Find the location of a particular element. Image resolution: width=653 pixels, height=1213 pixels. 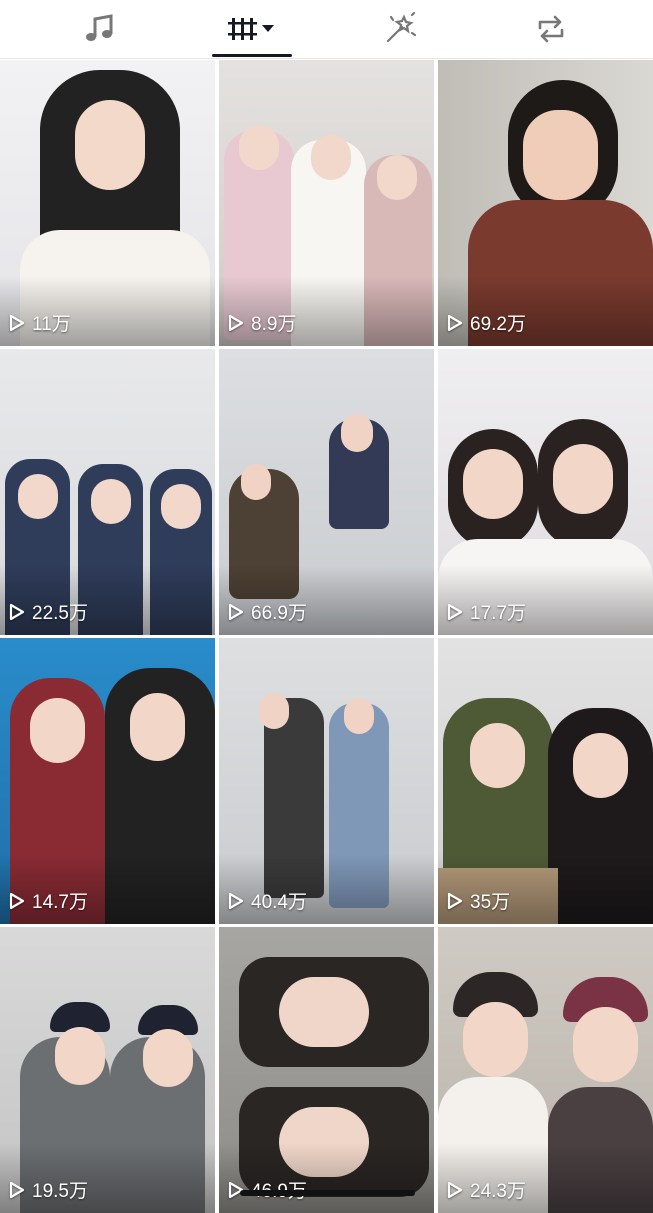

video-thumbnail: 69.2万 is located at coordinates (545, 203).